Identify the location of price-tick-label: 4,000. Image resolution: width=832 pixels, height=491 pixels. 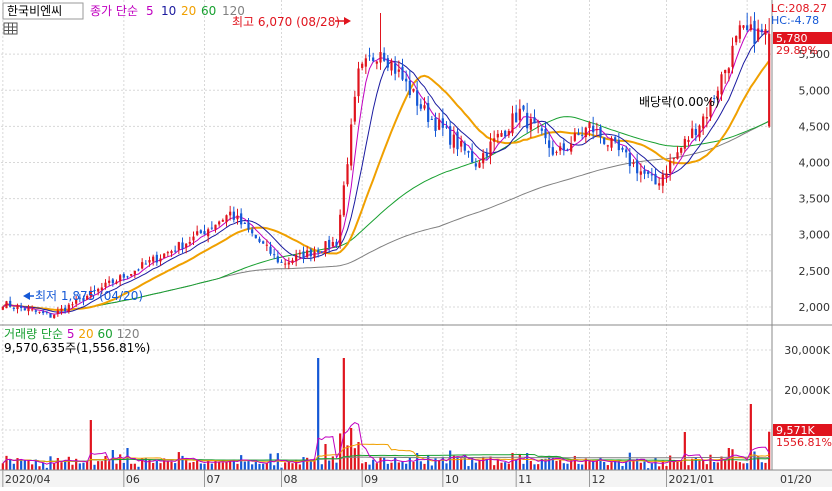
(815, 163).